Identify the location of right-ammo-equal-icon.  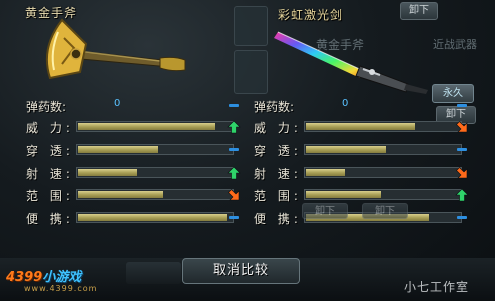
(462, 105).